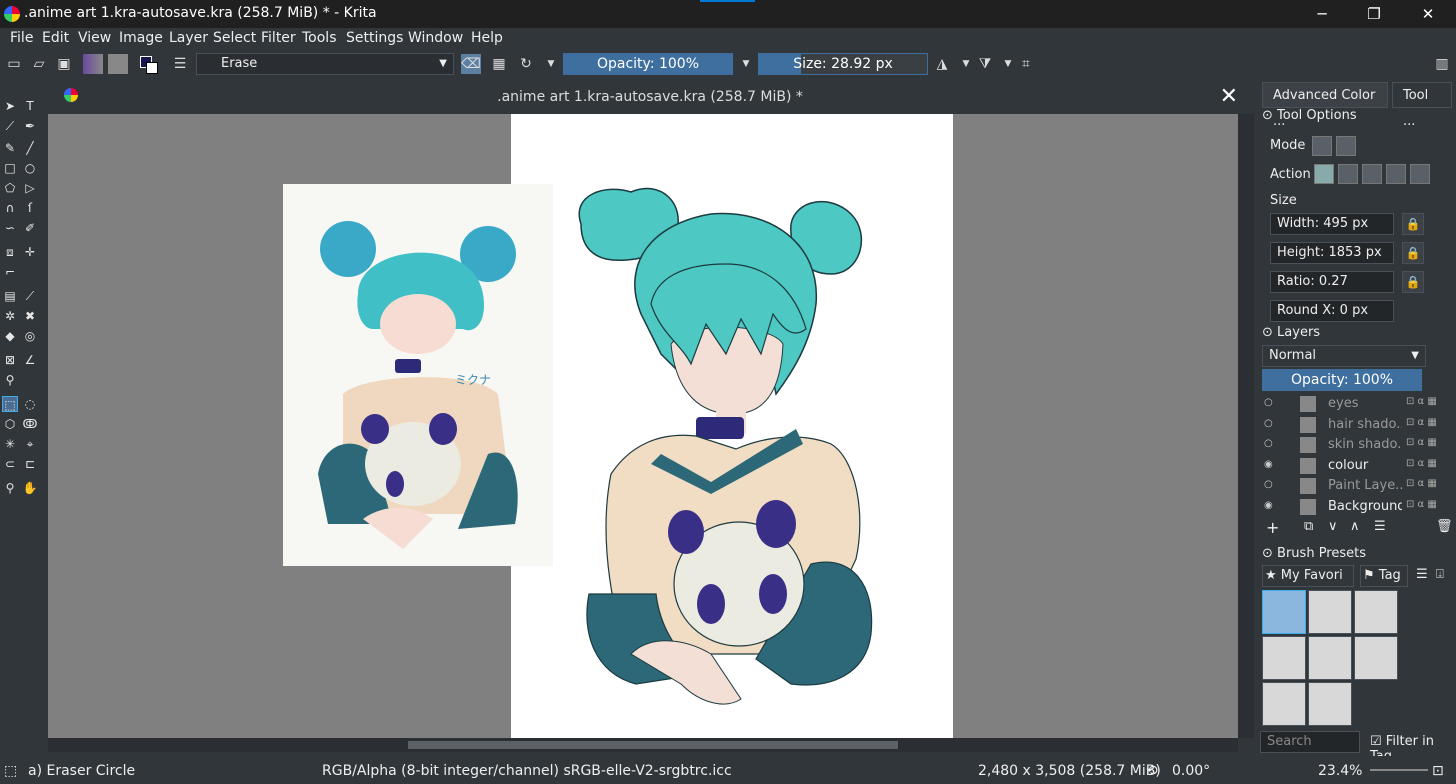  Describe the element at coordinates (653, 745) in the screenshot. I see `scroll-thumb` at that location.